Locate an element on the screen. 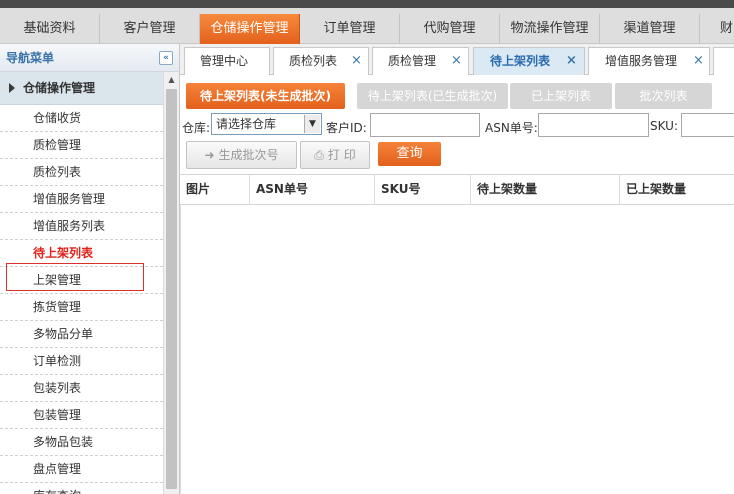  asn-number-input is located at coordinates (593, 125).